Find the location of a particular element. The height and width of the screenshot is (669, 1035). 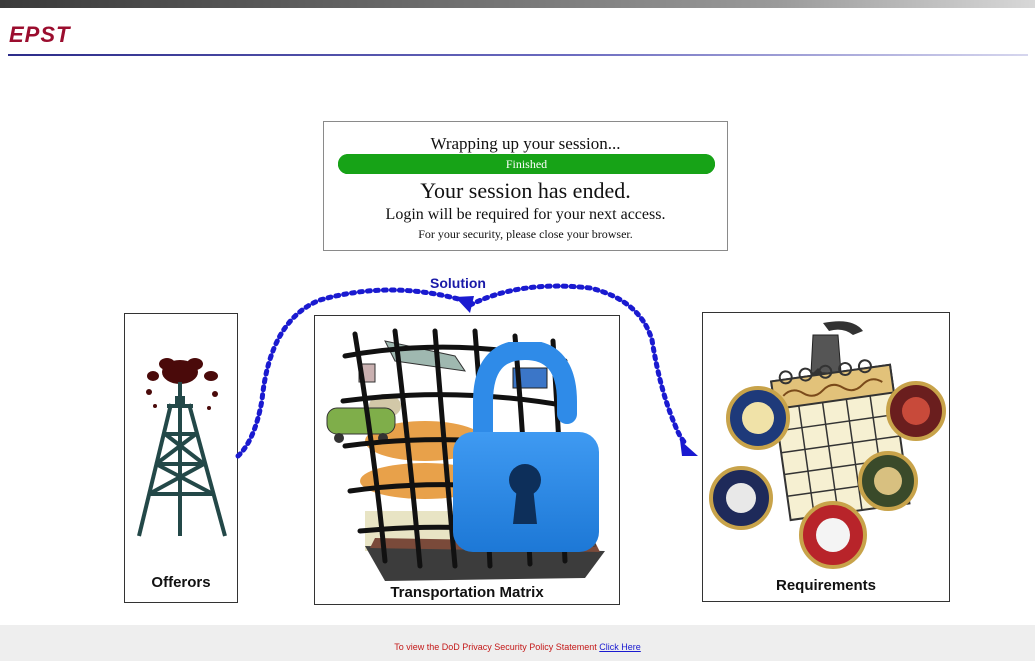

transportation-matrix-panel: Transportation Matrix is located at coordinates (467, 460).